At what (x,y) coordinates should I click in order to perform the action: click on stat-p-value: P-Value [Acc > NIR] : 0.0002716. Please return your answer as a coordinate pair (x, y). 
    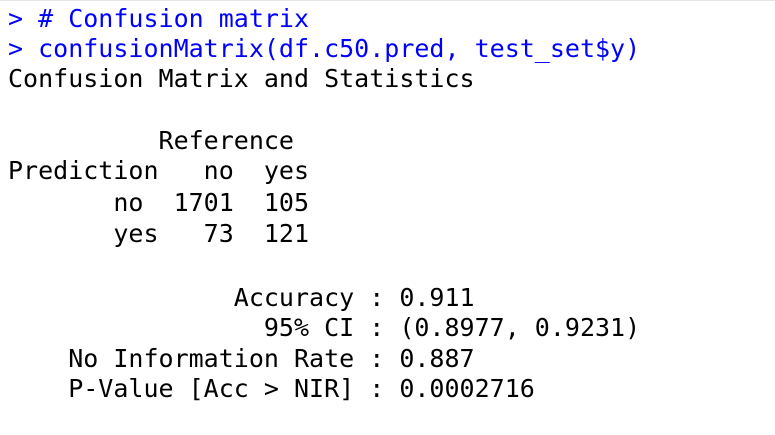
    Looking at the image, I should click on (271, 388).